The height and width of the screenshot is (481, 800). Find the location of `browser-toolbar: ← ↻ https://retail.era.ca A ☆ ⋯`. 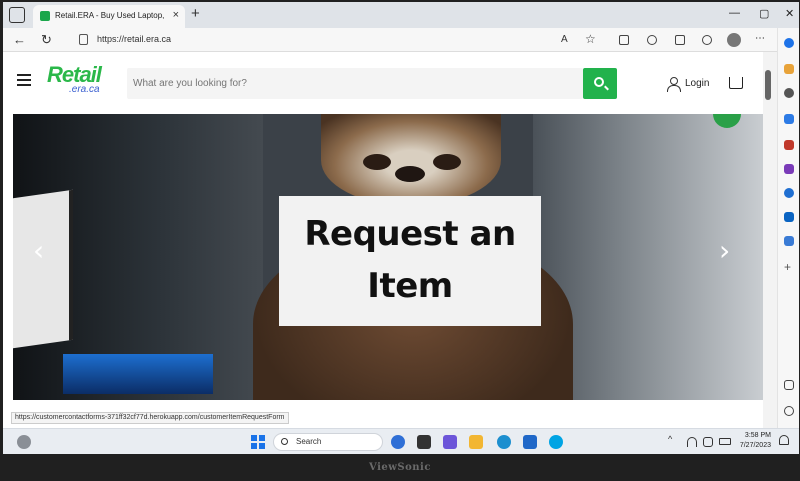

browser-toolbar: ← ↻ https://retail.era.ca A ☆ ⋯ is located at coordinates (401, 40).